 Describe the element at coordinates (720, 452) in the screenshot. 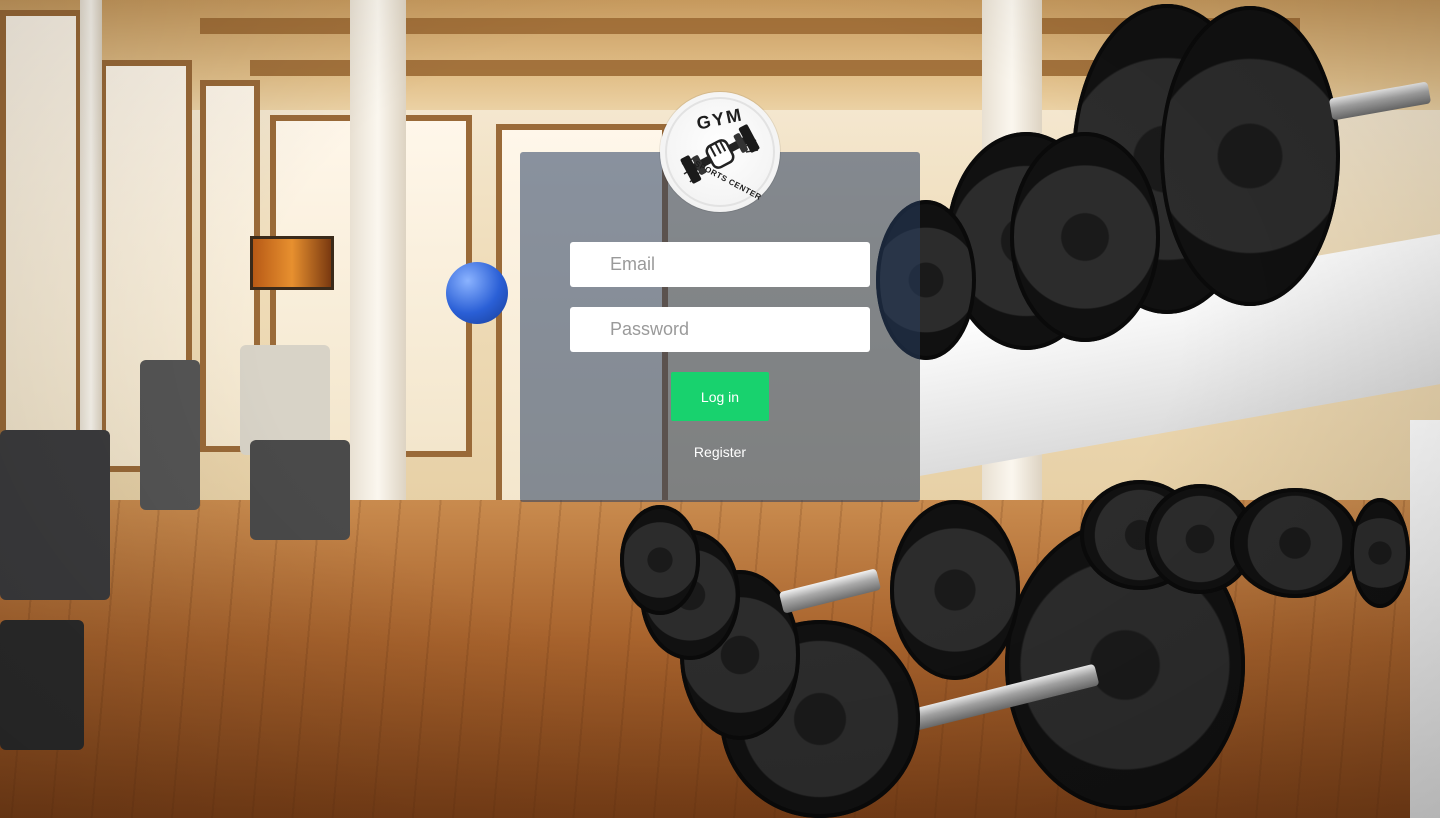

I see `register-link: Register` at that location.